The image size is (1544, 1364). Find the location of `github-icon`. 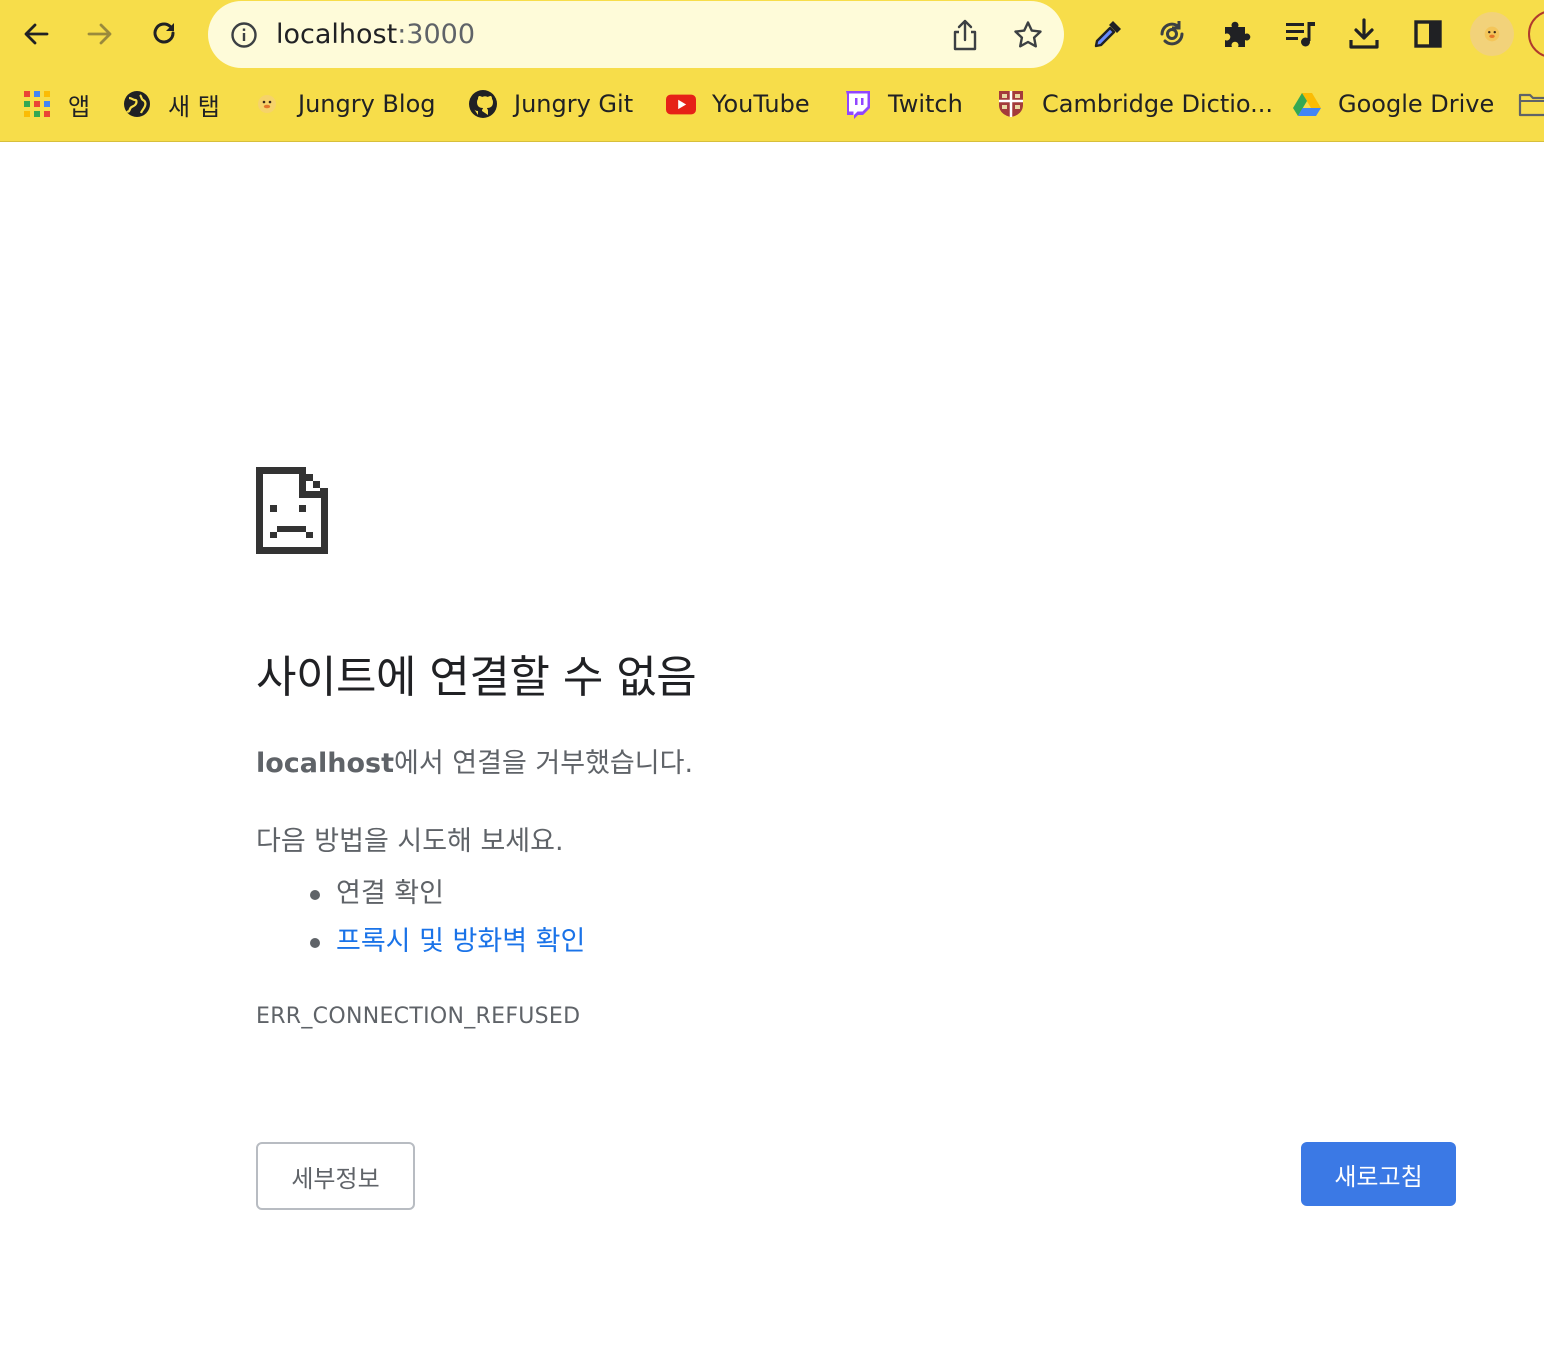

github-icon is located at coordinates (483, 104).